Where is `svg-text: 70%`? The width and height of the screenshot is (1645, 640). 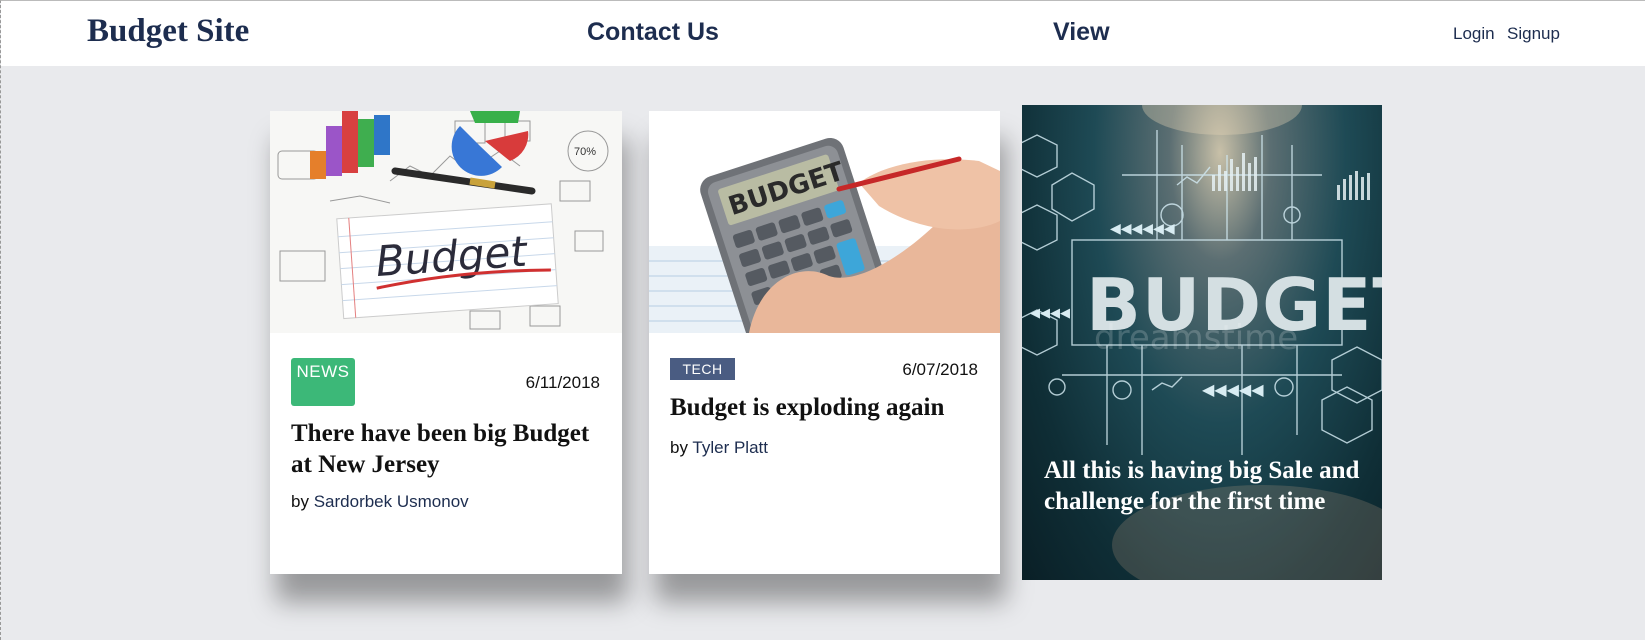 svg-text: 70% is located at coordinates (585, 152).